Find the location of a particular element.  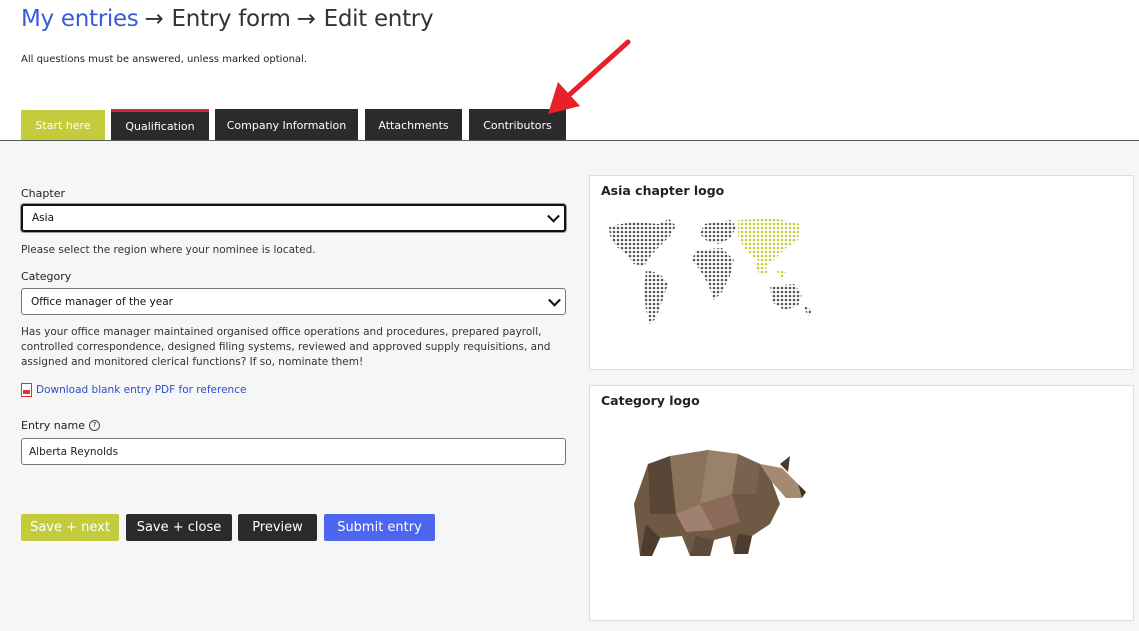

help-question-icon: ? is located at coordinates (94, 425).